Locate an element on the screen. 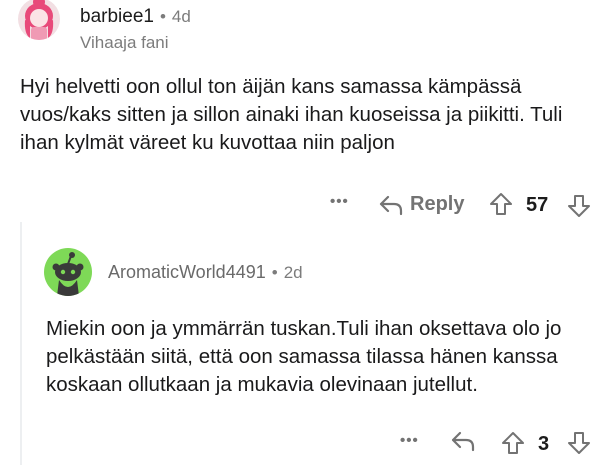 The image size is (615, 465). reply-button is located at coordinates (463, 441).